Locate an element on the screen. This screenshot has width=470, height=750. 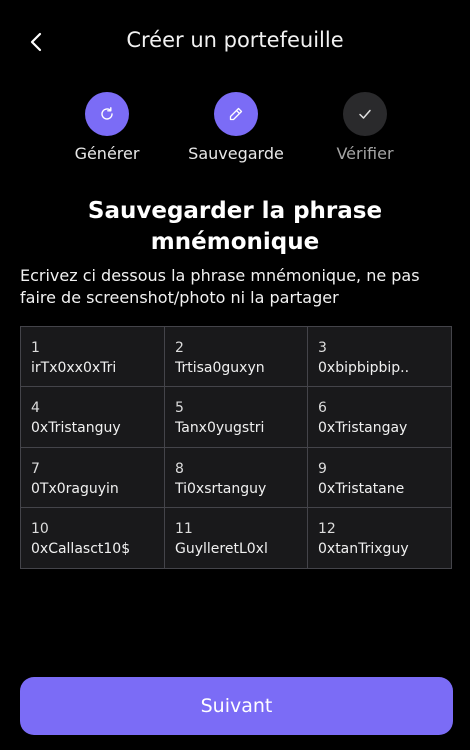
page-title: Créer un portefeuille is located at coordinates (235, 40).